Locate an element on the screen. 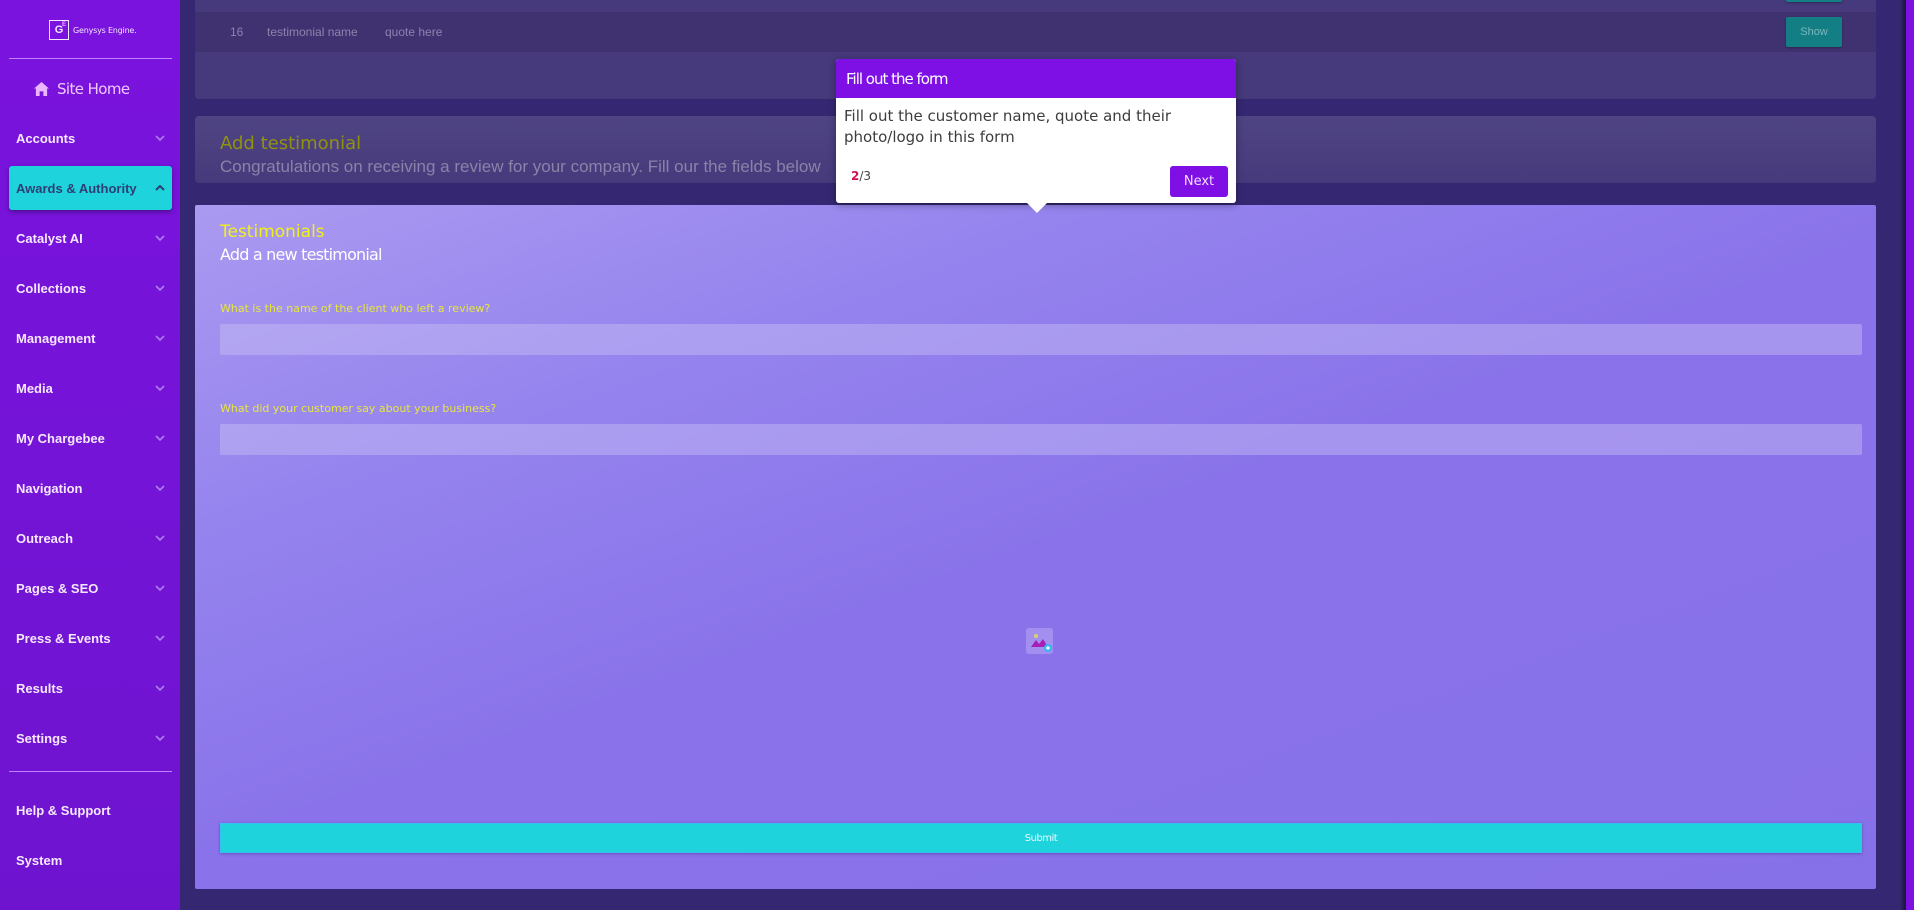  sidebar-item-label: Accounts is located at coordinates (46, 138).